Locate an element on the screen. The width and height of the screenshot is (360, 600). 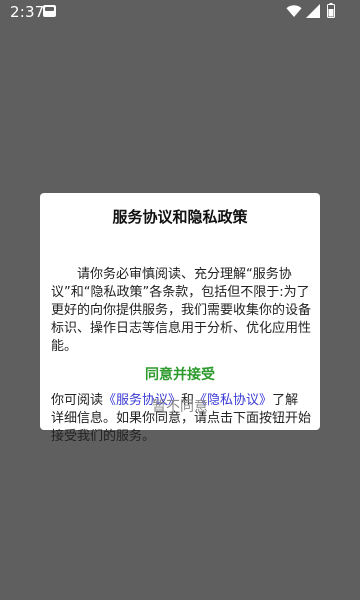
notification-app-icon is located at coordinates (49, 11).